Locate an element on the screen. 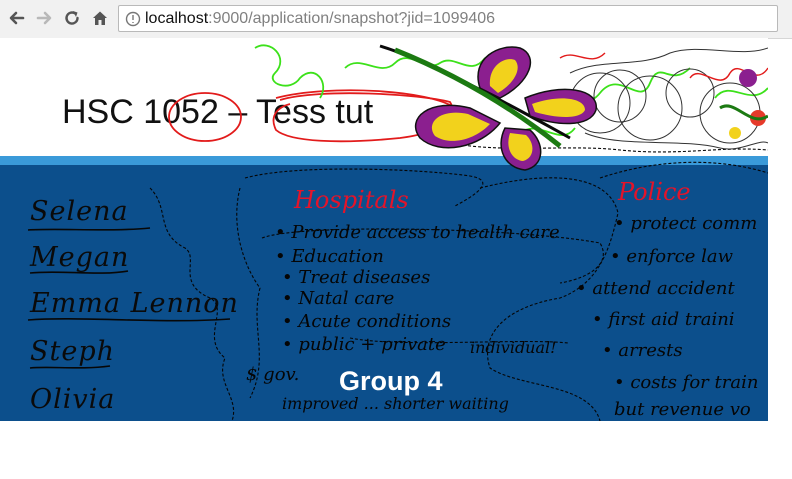 This screenshot has width=792, height=479. police-bullet: • arrests is located at coordinates (642, 350).